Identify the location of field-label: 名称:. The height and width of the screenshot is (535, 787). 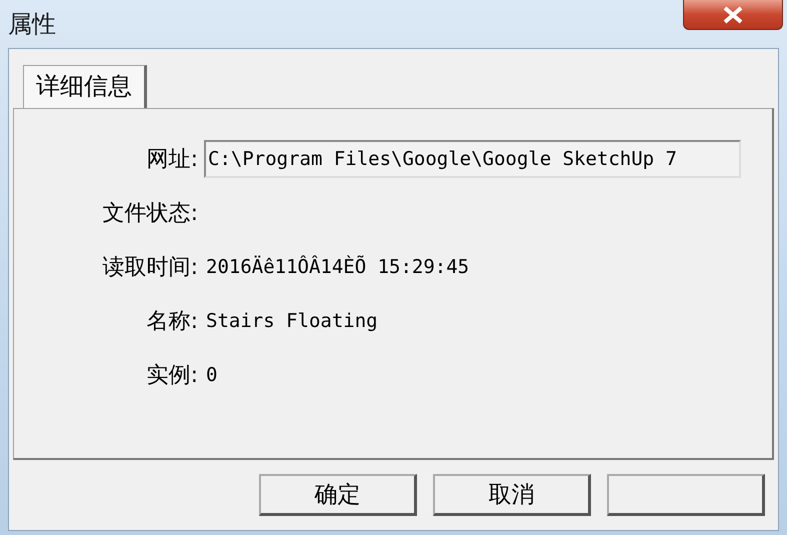
(172, 322).